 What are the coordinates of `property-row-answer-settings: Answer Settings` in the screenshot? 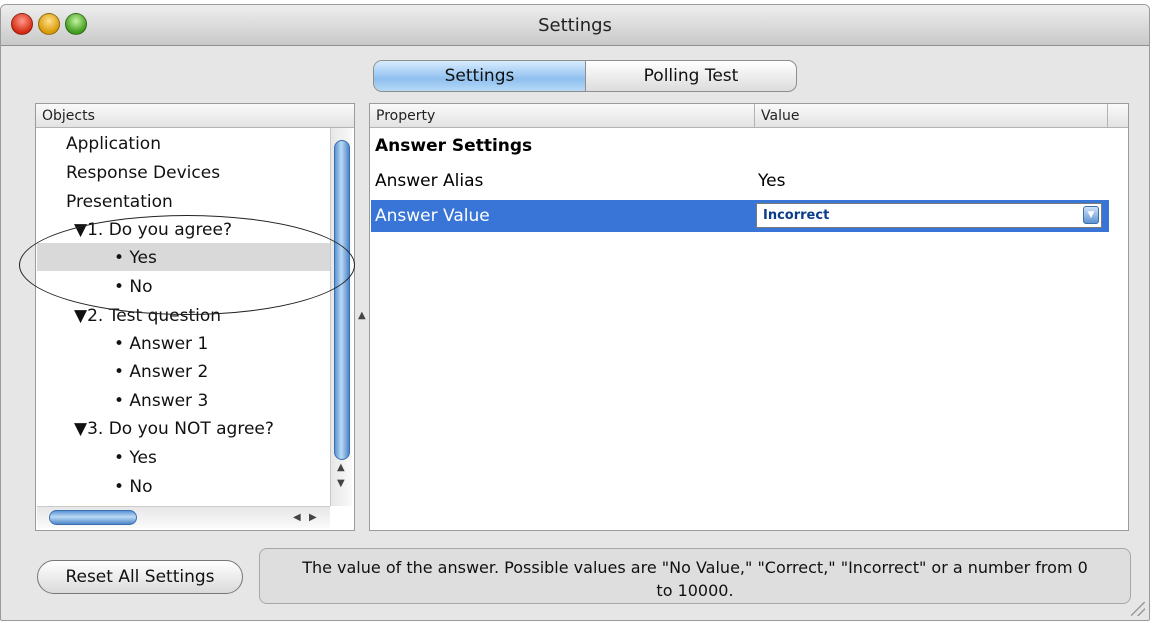 It's located at (740, 146).